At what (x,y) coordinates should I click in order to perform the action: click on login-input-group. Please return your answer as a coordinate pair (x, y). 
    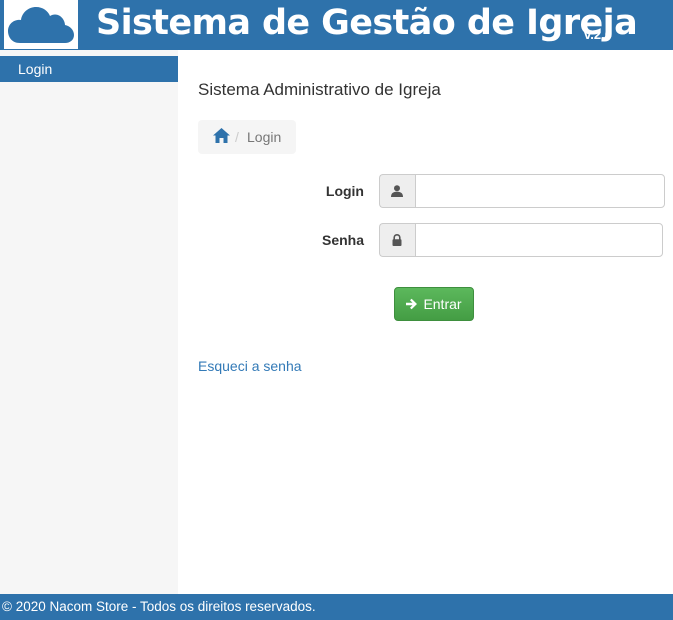
    Looking at the image, I should click on (522, 191).